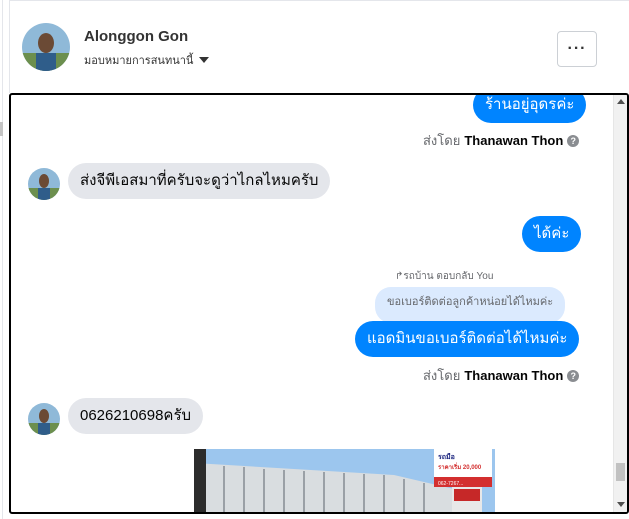 The width and height of the screenshot is (629, 519). I want to click on left-edge, so click(1, 259).